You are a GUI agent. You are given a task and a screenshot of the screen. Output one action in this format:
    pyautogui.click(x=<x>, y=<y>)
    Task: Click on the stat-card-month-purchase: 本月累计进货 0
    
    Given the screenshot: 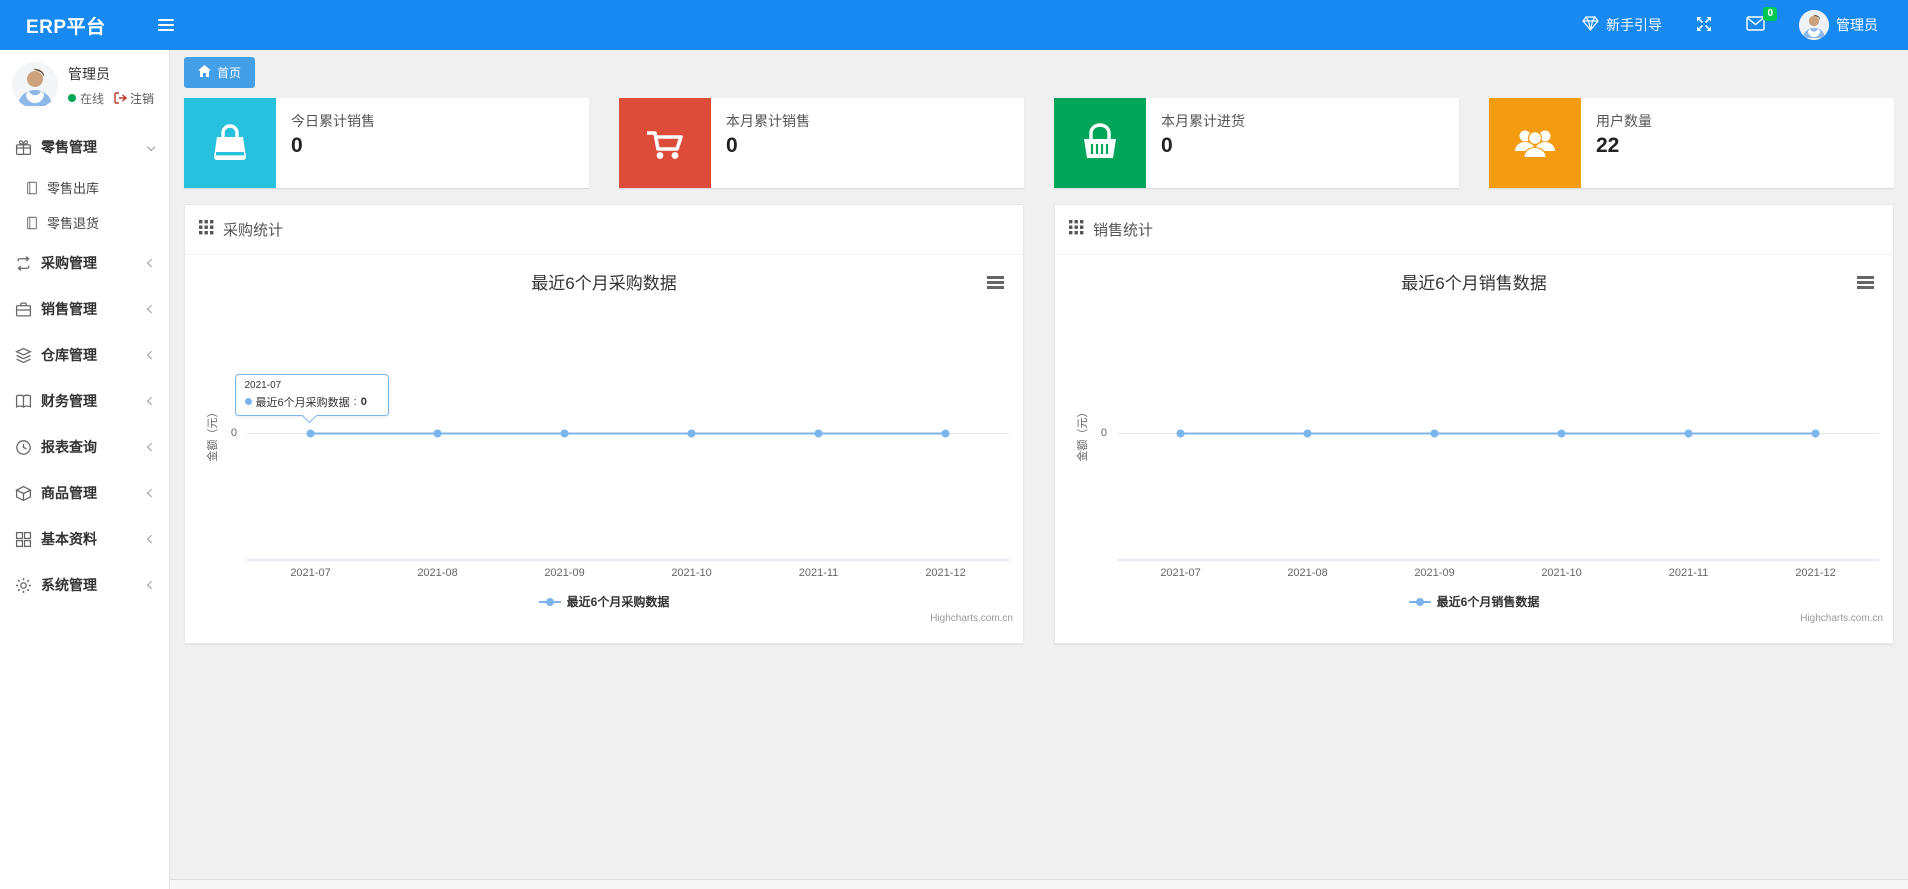 What is the action you would take?
    pyautogui.click(x=1256, y=143)
    